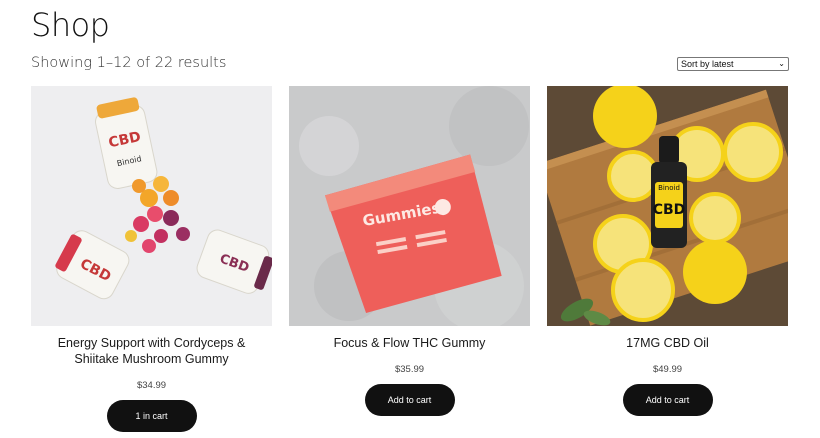 The image size is (820, 438). What do you see at coordinates (667, 343) in the screenshot?
I see `product-title-link: 17MG CBD Oil` at bounding box center [667, 343].